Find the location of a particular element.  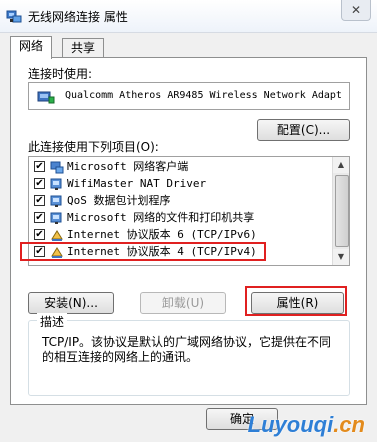

list-item: ✔ Internet 协议版本 6 (TCP/IPv6) is located at coordinates (181, 235).